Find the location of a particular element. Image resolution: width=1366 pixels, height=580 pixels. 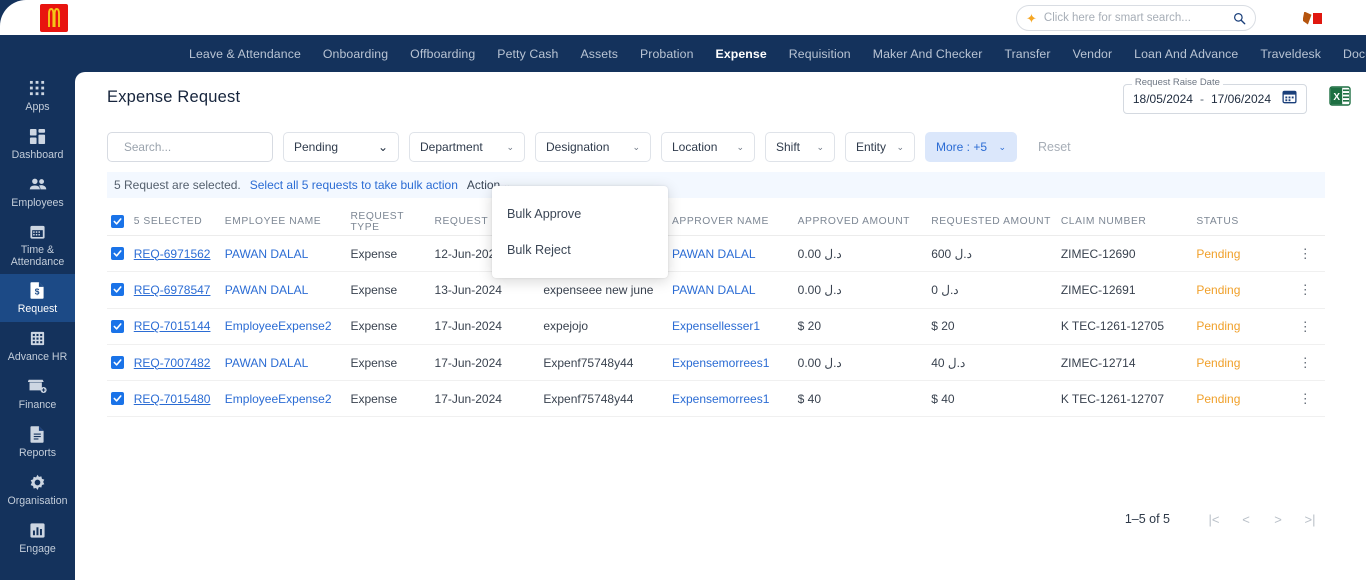

status-filter-dropdown: Pending ⌄ is located at coordinates (341, 147).